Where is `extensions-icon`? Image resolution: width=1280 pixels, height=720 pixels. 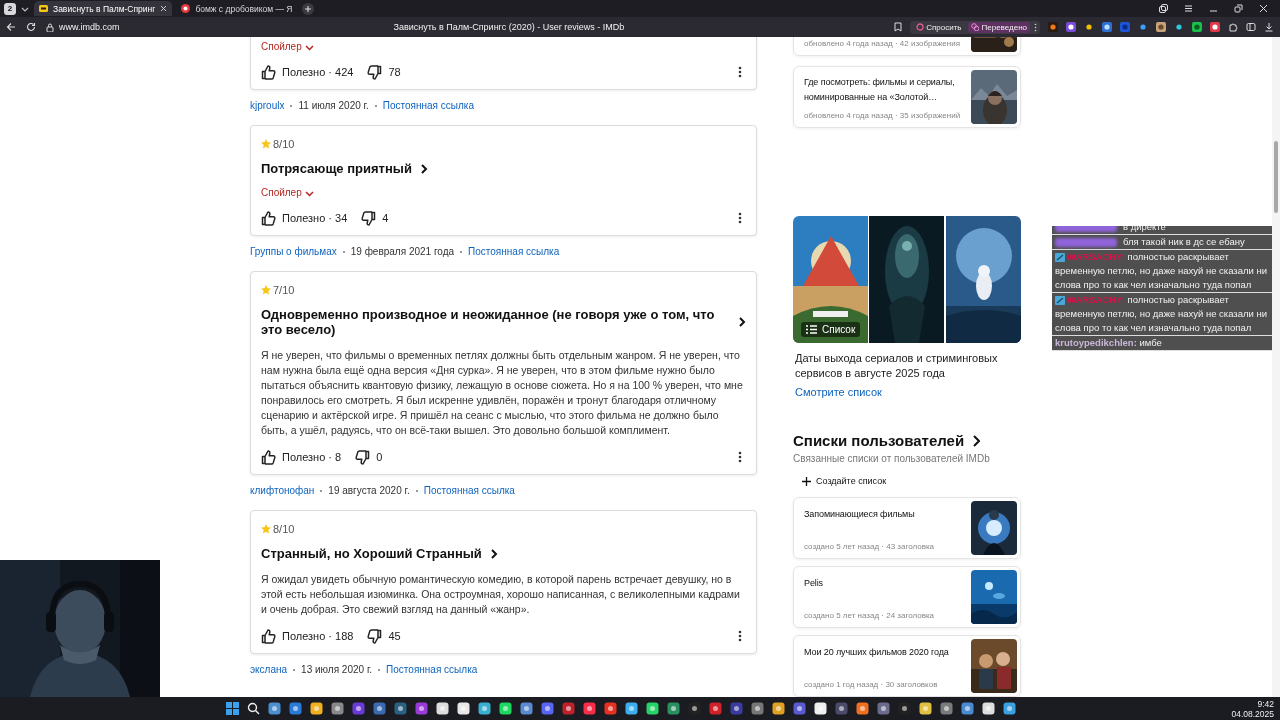
extensions-icon is located at coordinates (1233, 27).